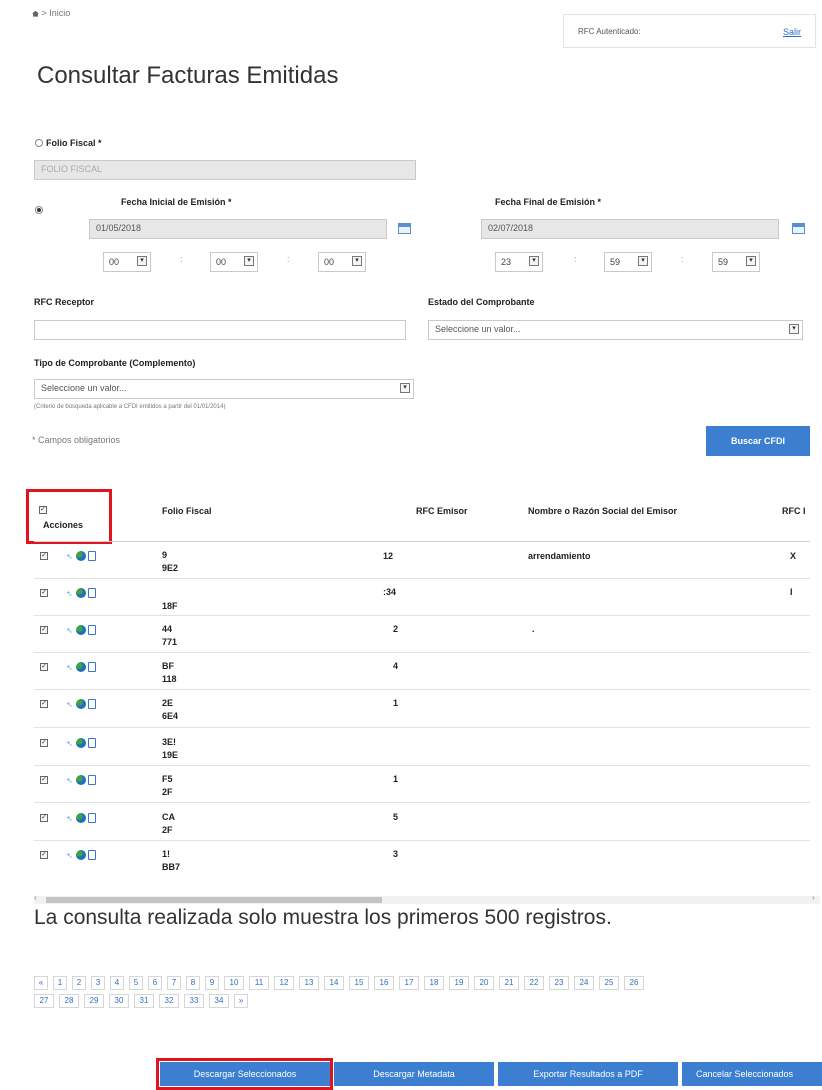  Describe the element at coordinates (39, 143) in the screenshot. I see `folio-radio` at that location.